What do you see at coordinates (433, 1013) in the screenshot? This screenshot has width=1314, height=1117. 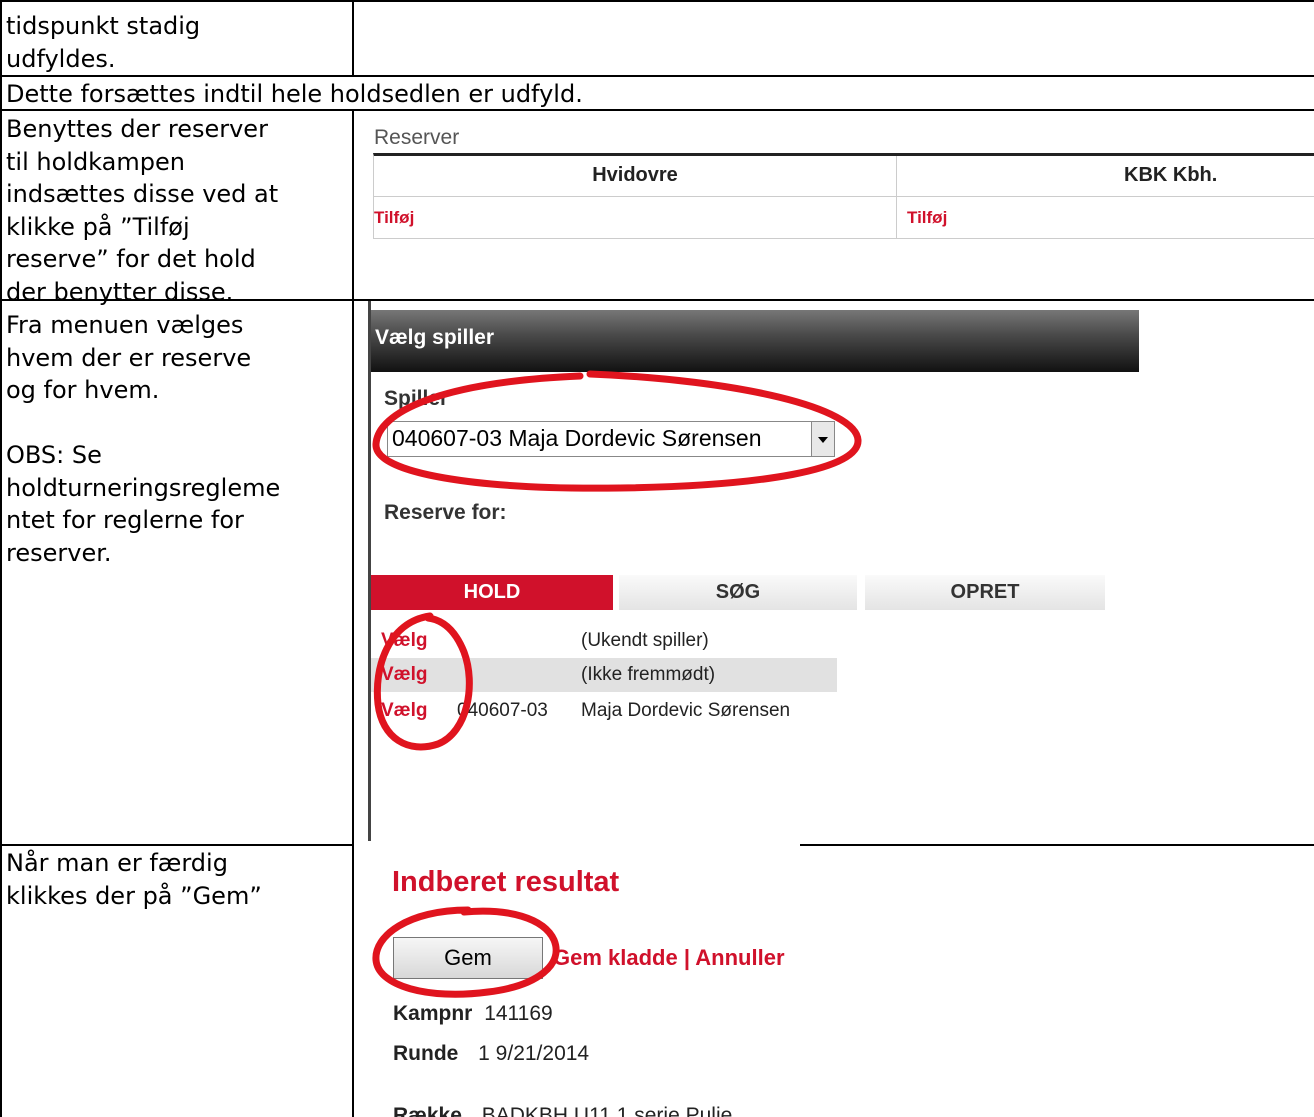 I see `kampnr-label: Kampnr` at bounding box center [433, 1013].